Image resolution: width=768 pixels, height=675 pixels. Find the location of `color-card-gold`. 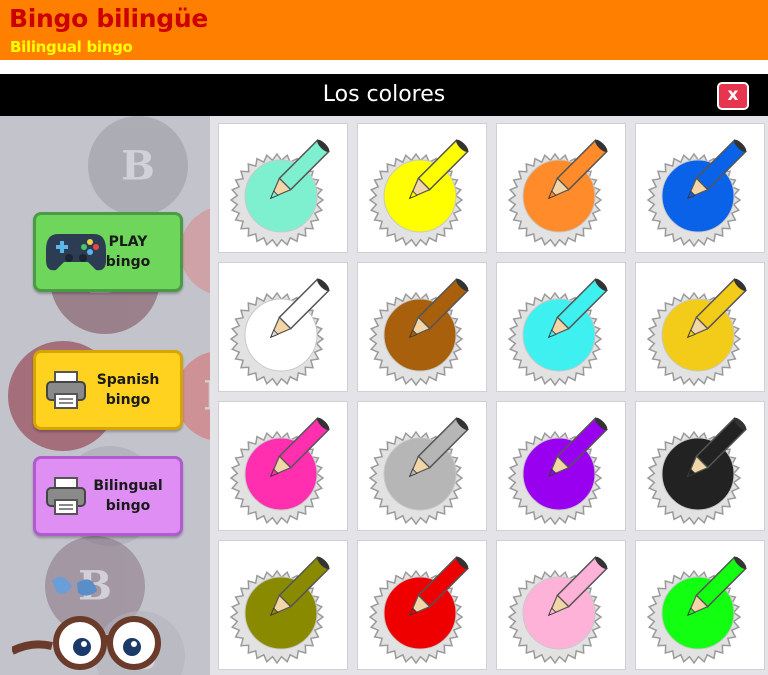

color-card-gold is located at coordinates (700, 327).